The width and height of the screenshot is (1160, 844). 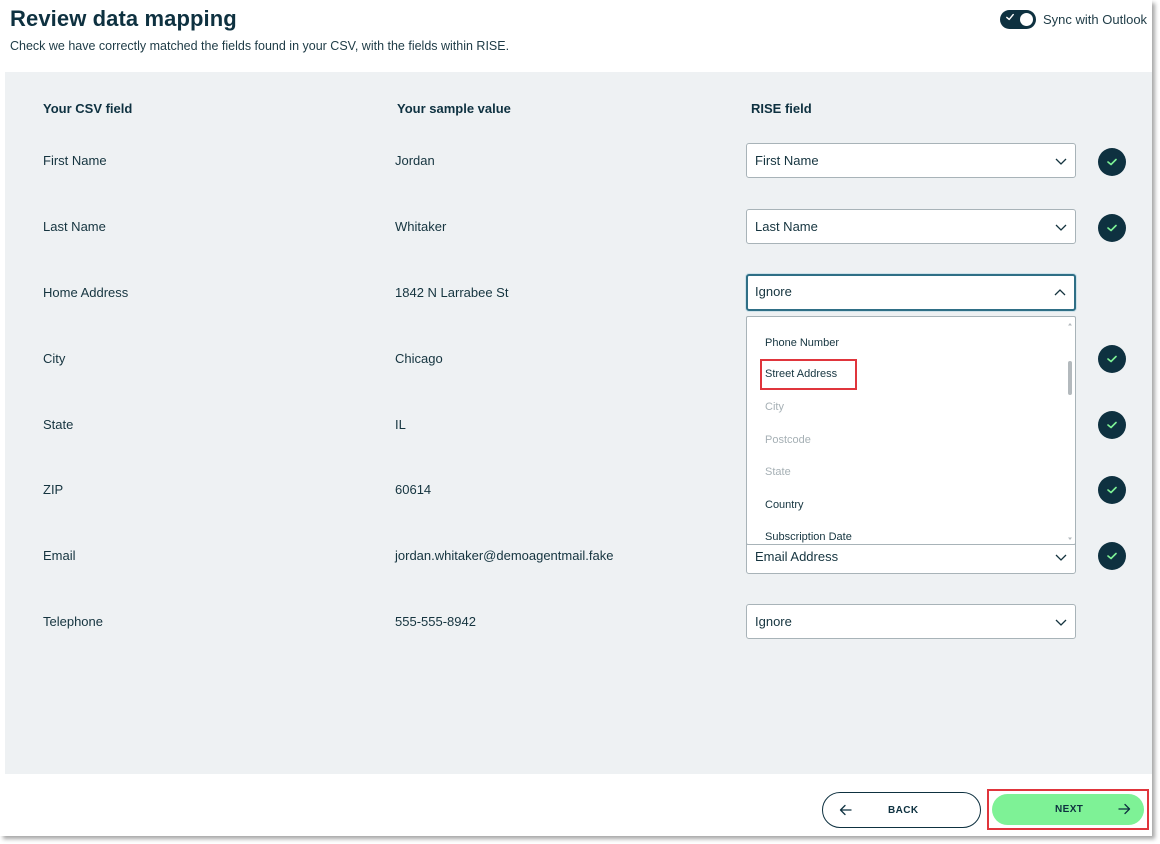 What do you see at coordinates (1070, 378) in the screenshot?
I see `scroll-thumb` at bounding box center [1070, 378].